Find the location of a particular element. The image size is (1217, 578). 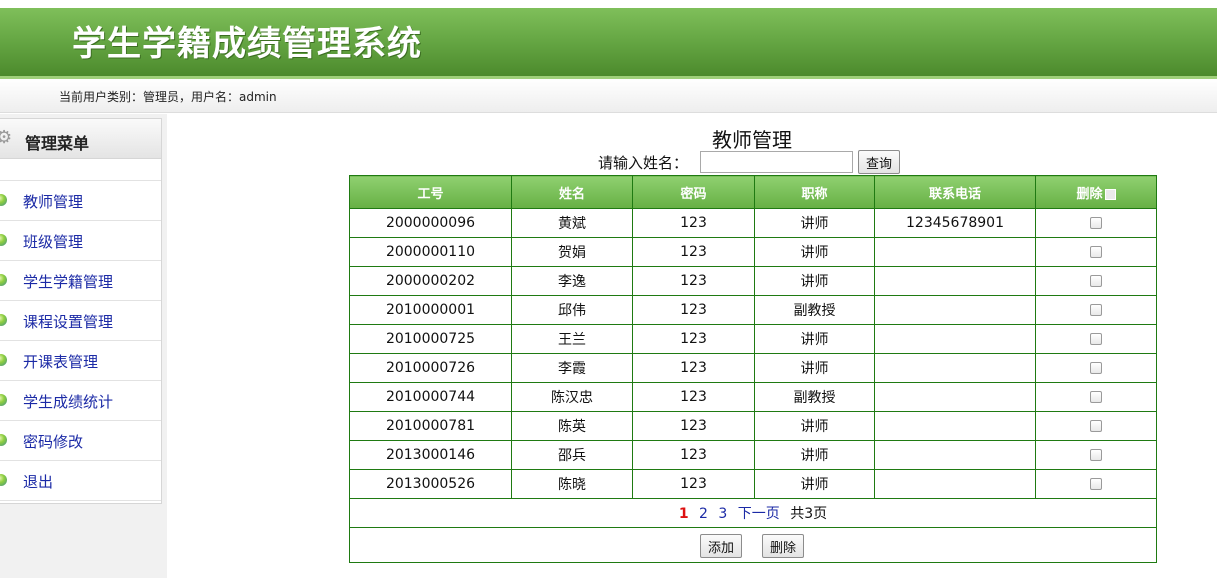

table-header-row: 工号 姓名 密码 职称 联系电话 删除 is located at coordinates (753, 192).